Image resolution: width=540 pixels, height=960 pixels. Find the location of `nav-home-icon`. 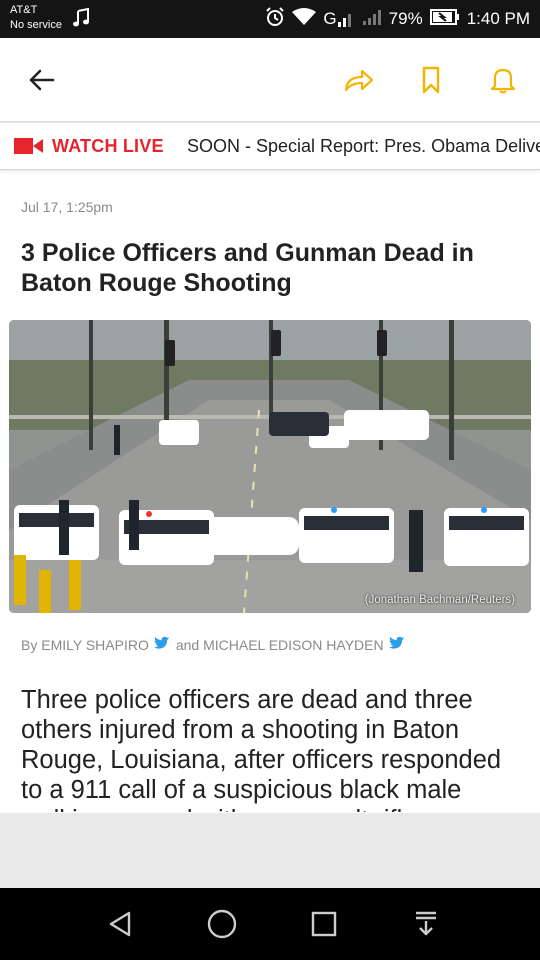

nav-home-icon is located at coordinates (222, 924).